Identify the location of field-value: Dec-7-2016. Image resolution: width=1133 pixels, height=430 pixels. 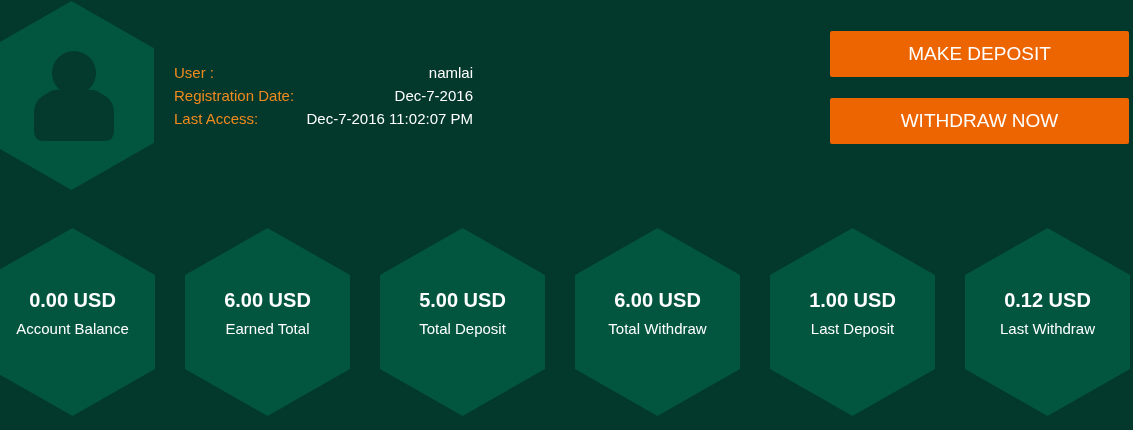
(433, 96).